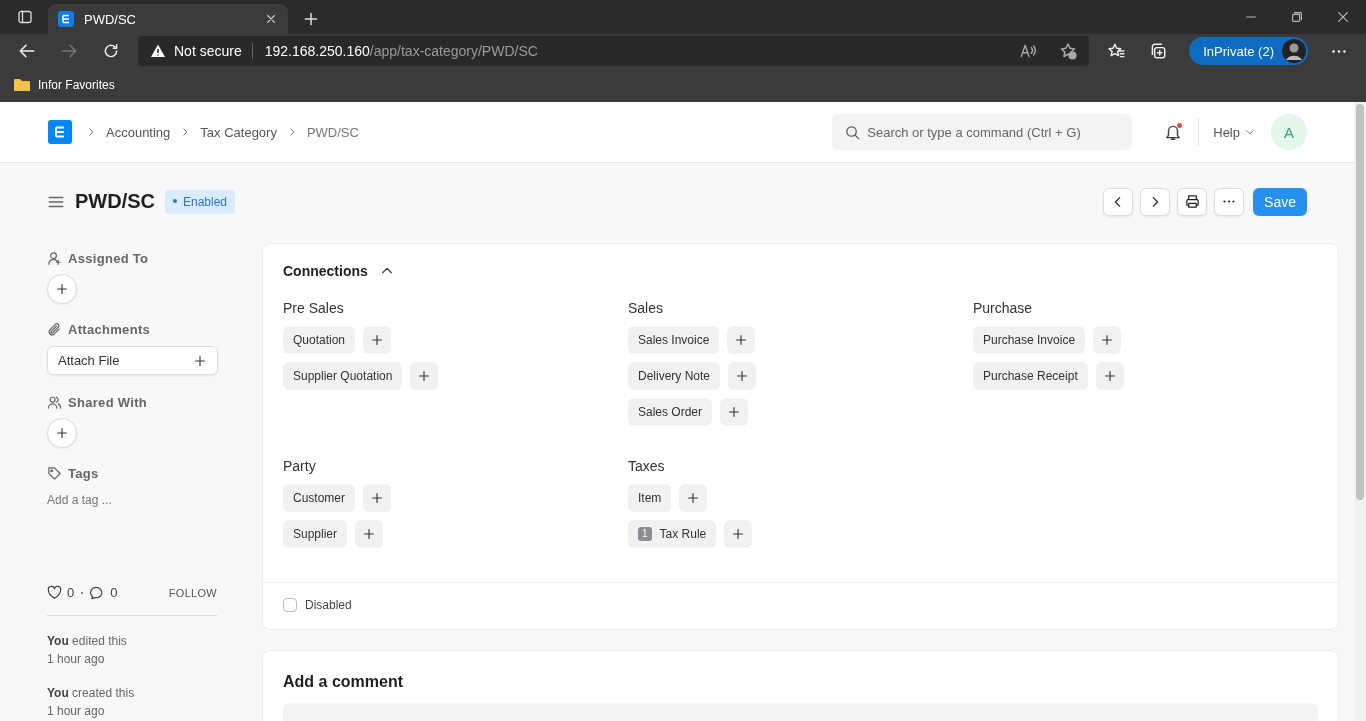 The height and width of the screenshot is (721, 1366). Describe the element at coordinates (25, 17) in the screenshot. I see `tab-actions-icon` at that location.